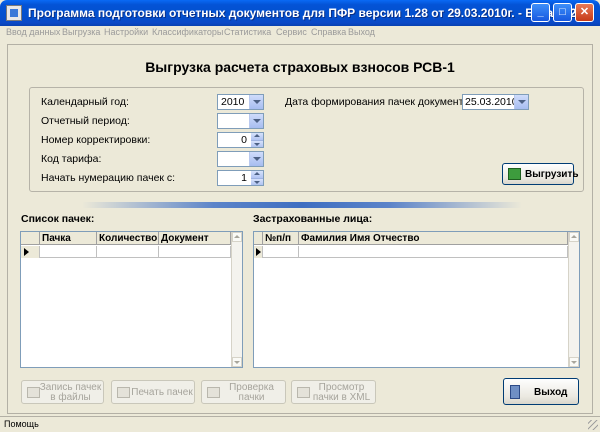  Describe the element at coordinates (514, 174) in the screenshot. I see `export-icon` at that location.